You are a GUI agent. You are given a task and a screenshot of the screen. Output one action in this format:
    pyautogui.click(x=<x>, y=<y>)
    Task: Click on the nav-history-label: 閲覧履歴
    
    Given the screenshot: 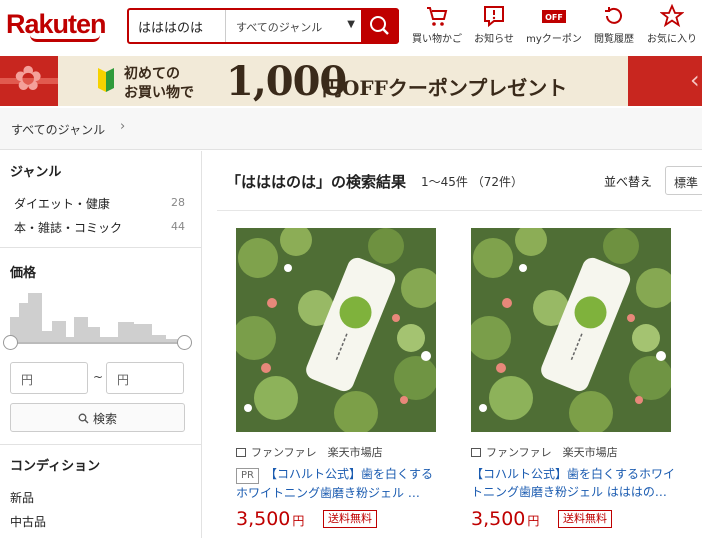 What is the action you would take?
    pyautogui.click(x=614, y=39)
    